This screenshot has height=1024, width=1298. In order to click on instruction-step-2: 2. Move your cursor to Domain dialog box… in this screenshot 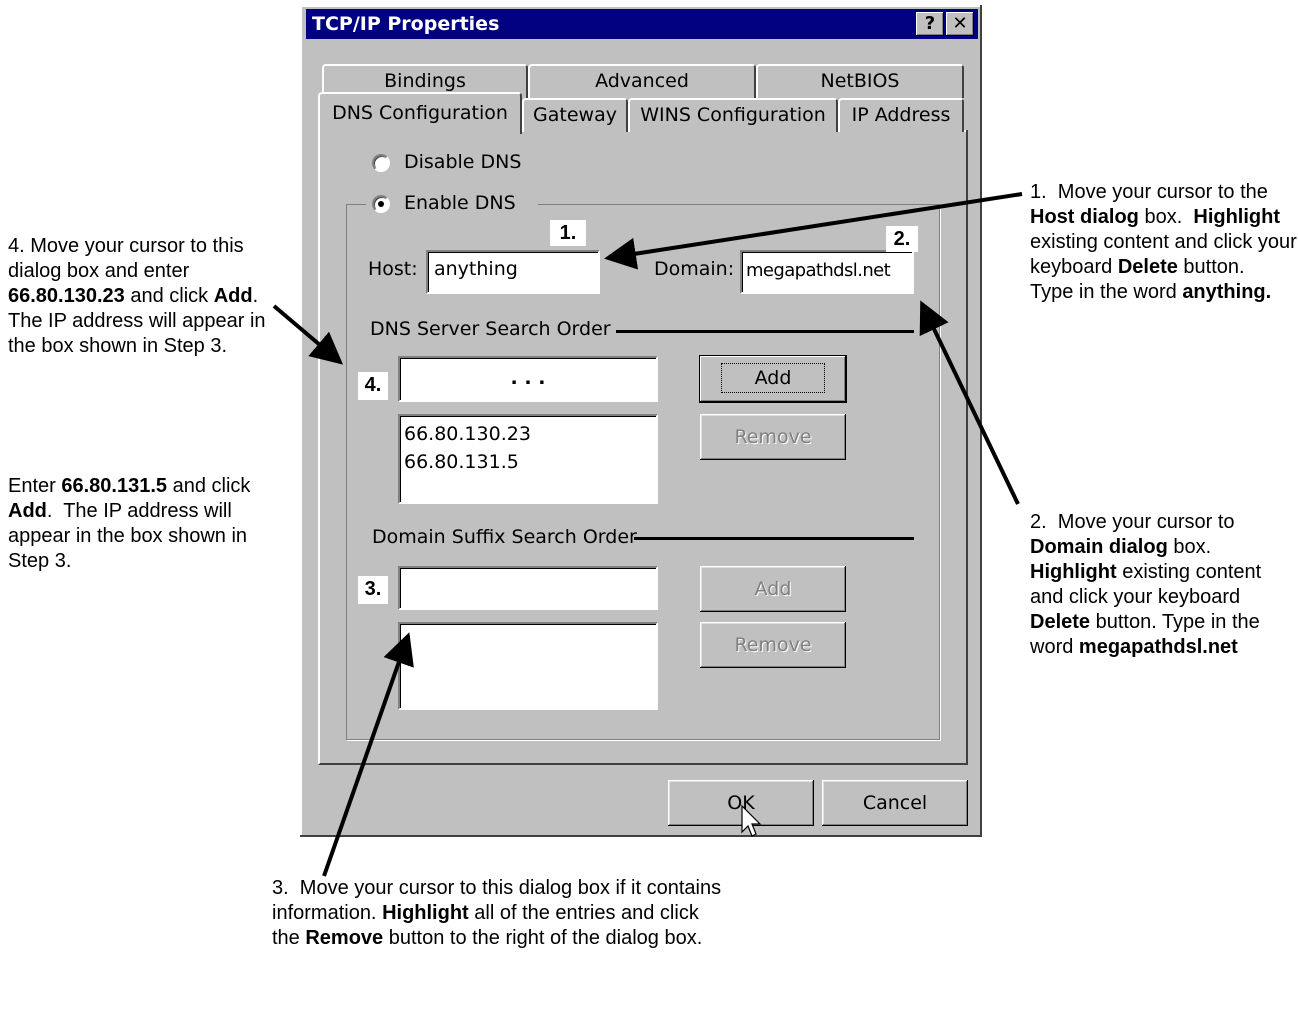, I will do `click(1146, 584)`.